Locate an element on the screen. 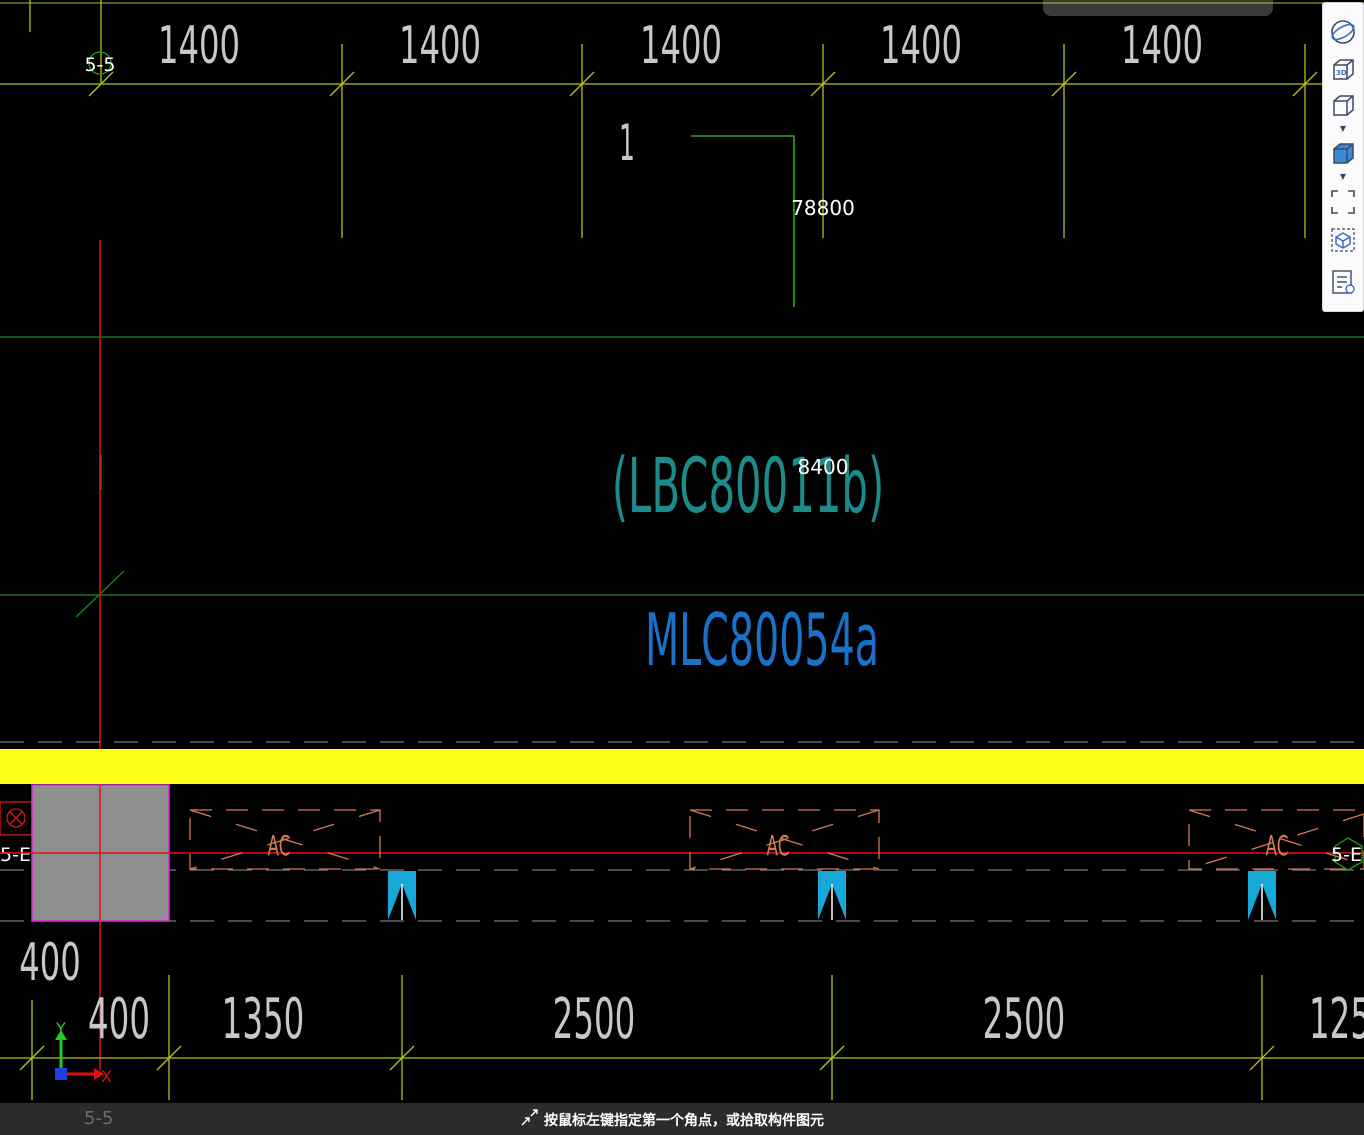  elevation-78800: 78800 is located at coordinates (823, 208).